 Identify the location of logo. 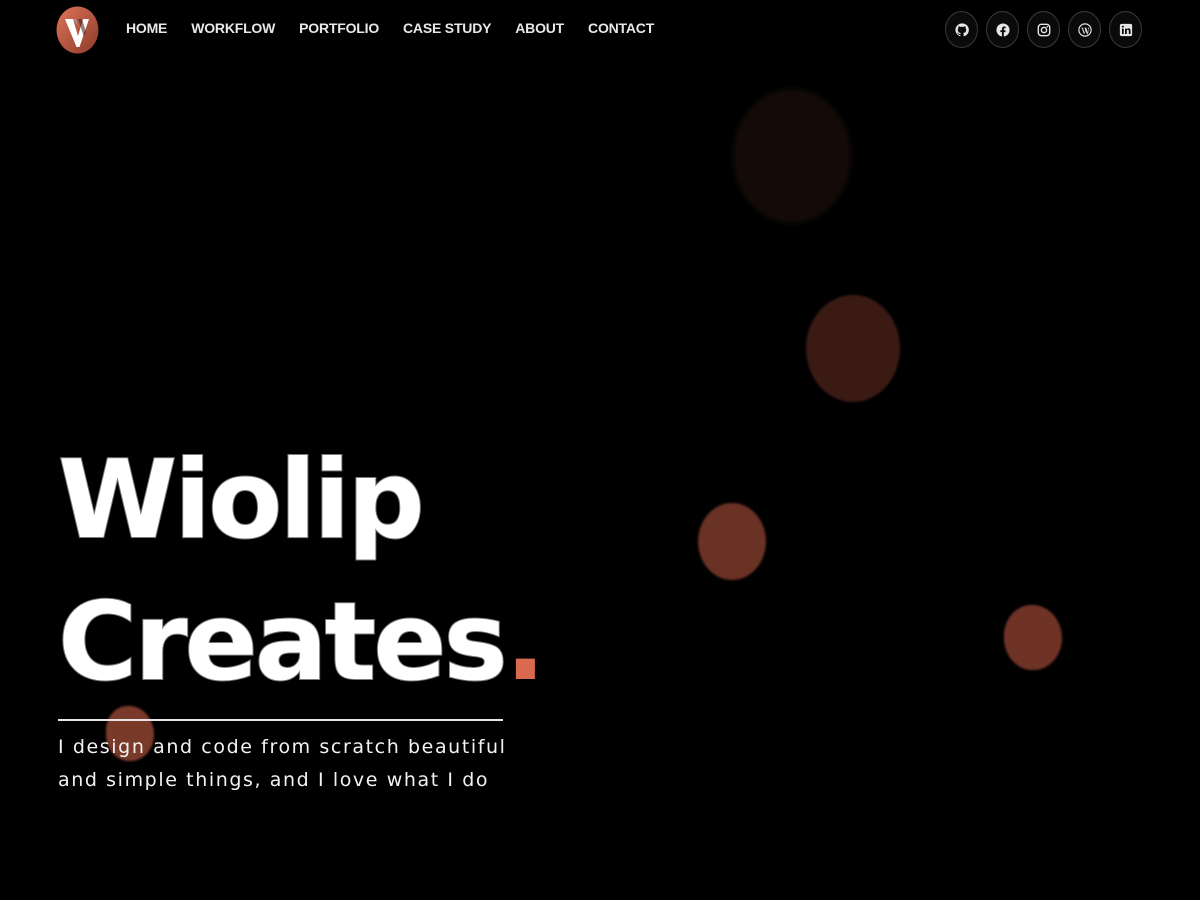
(77, 30).